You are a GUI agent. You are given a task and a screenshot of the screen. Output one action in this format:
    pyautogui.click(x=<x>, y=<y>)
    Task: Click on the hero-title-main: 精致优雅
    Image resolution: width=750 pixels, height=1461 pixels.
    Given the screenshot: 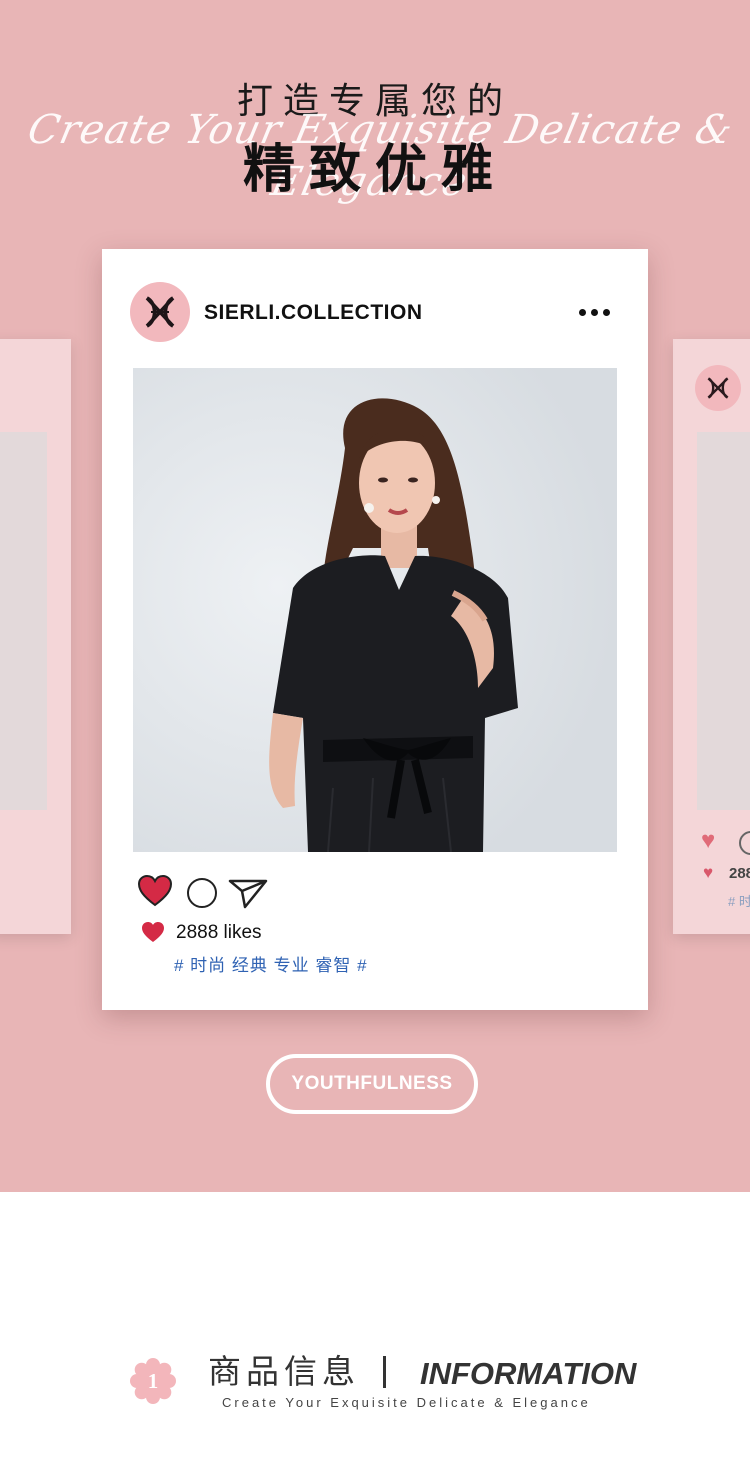 What is the action you would take?
    pyautogui.click(x=374, y=170)
    